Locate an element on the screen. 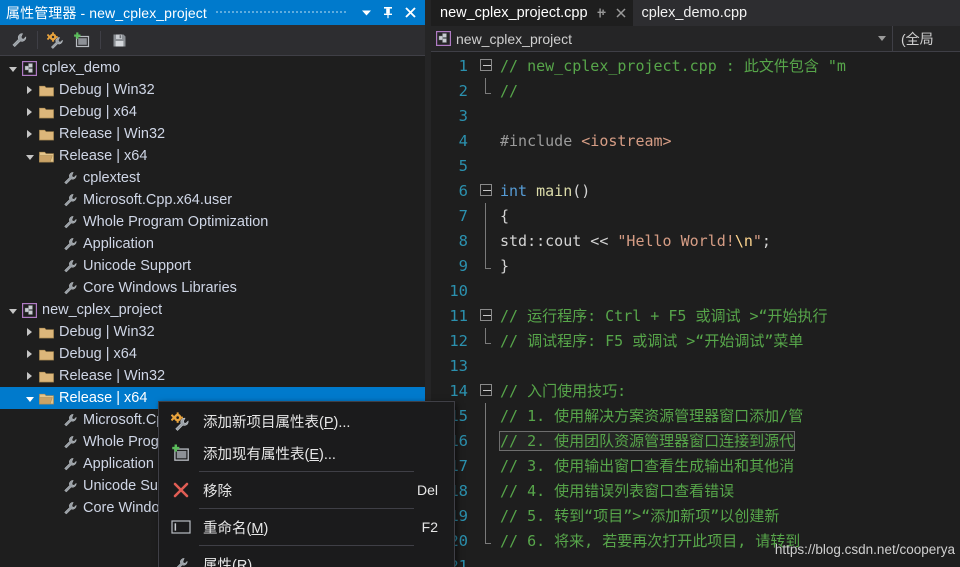 The height and width of the screenshot is (567, 960). context-menu-item: 移除 Del is located at coordinates (306, 490).